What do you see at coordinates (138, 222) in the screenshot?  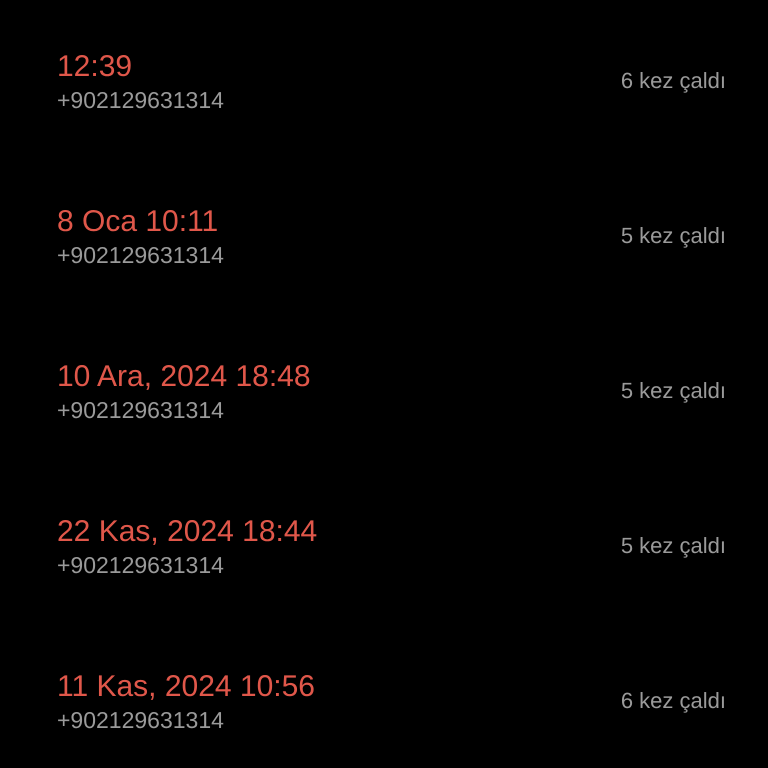 I see `call-time: 8 Oca 10:11` at bounding box center [138, 222].